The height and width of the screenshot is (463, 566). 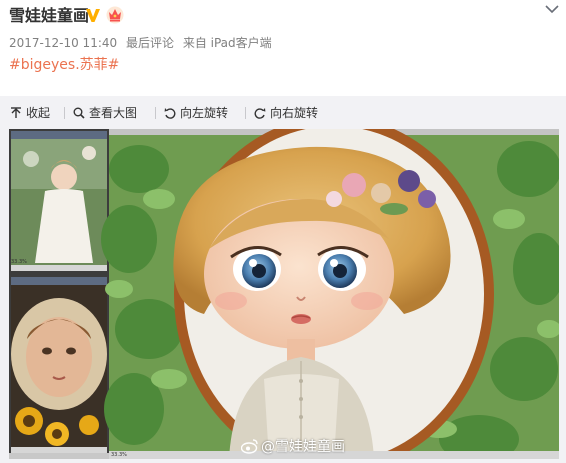 What do you see at coordinates (93, 15) in the screenshot?
I see `verified-v-icon` at bounding box center [93, 15].